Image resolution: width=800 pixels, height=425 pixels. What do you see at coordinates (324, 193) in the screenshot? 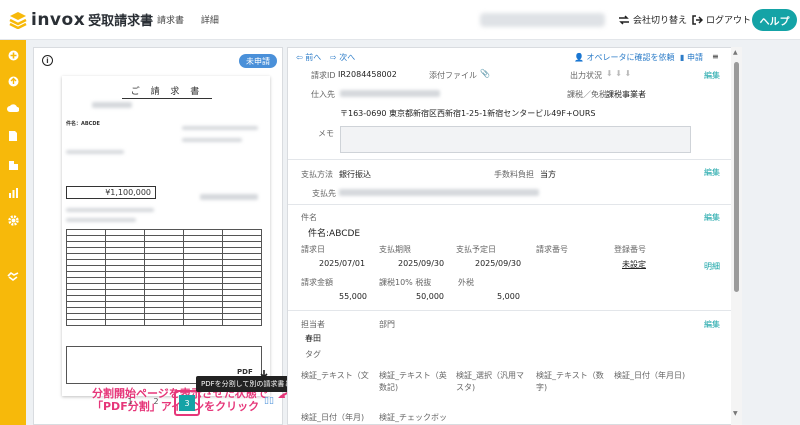
I see `payee-label: 支払先` at bounding box center [324, 193].